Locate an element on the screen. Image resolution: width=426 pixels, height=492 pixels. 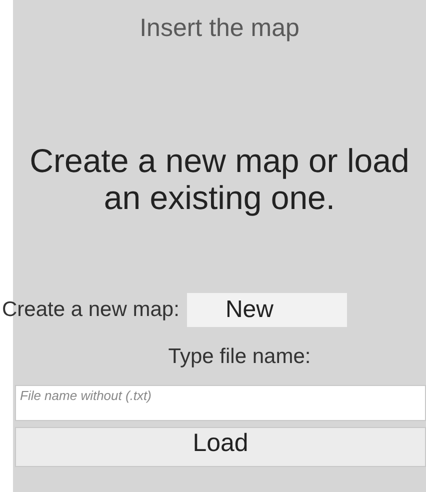
instruction-text: Create a new map or load an existing one. is located at coordinates (219, 180).